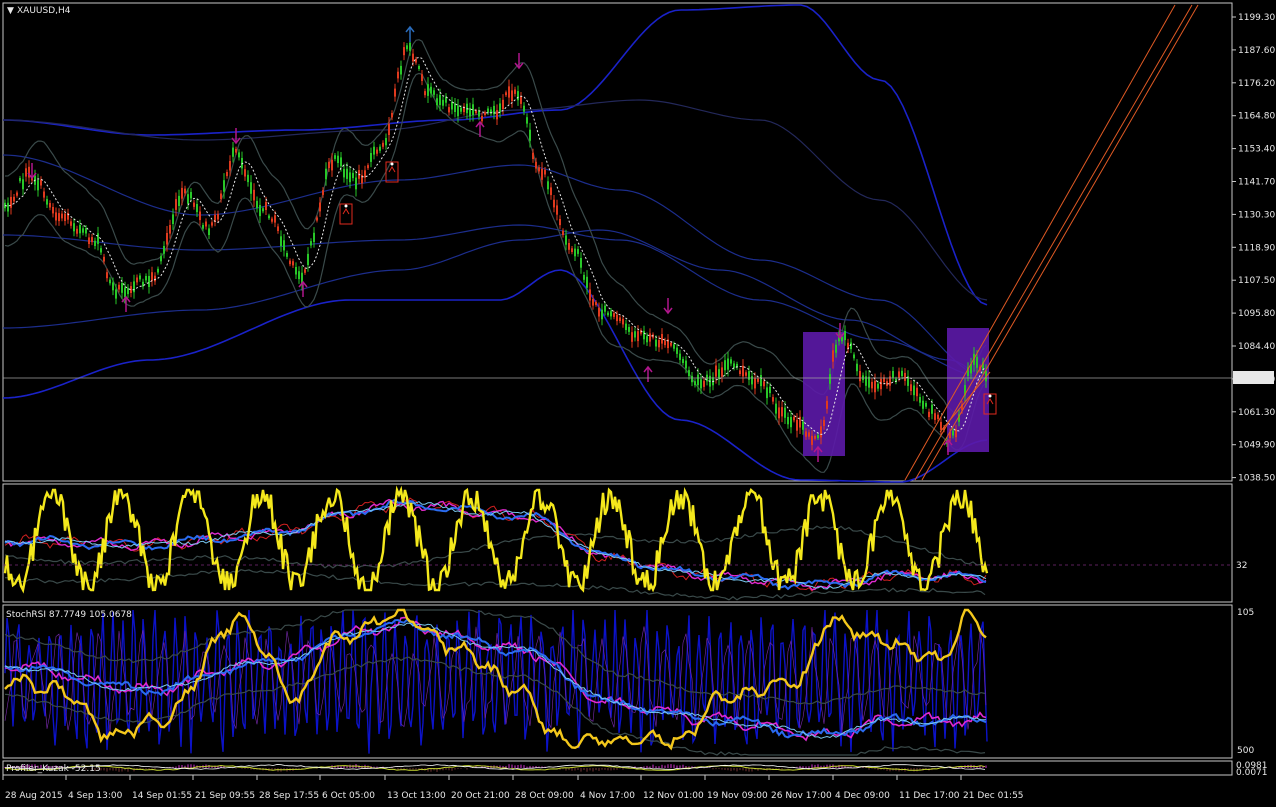 This screenshot has height=807, width=1276. I want to click on indicator-1-level-label: 32, so click(1241, 566).